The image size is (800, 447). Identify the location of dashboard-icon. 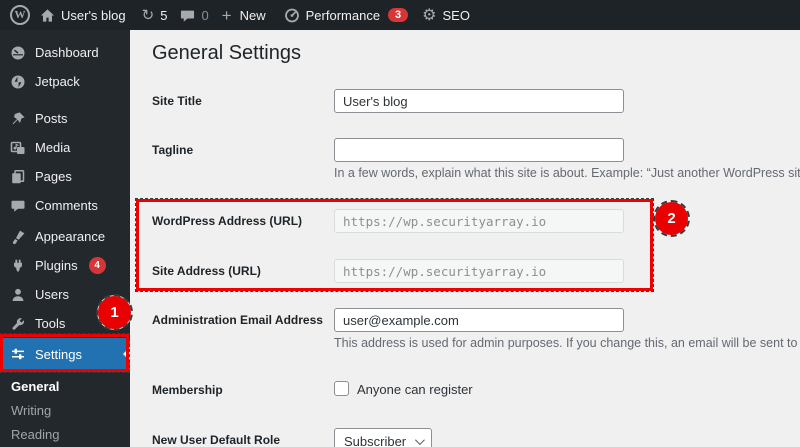
(18, 53).